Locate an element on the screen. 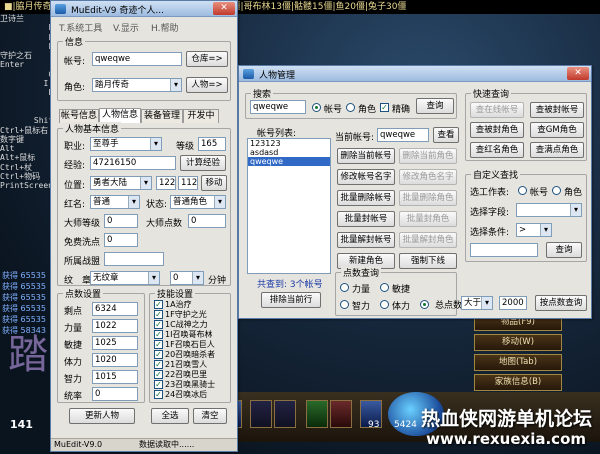 The width and height of the screenshot is (600, 454). warehouse-button: 仓库=> is located at coordinates (207, 59).